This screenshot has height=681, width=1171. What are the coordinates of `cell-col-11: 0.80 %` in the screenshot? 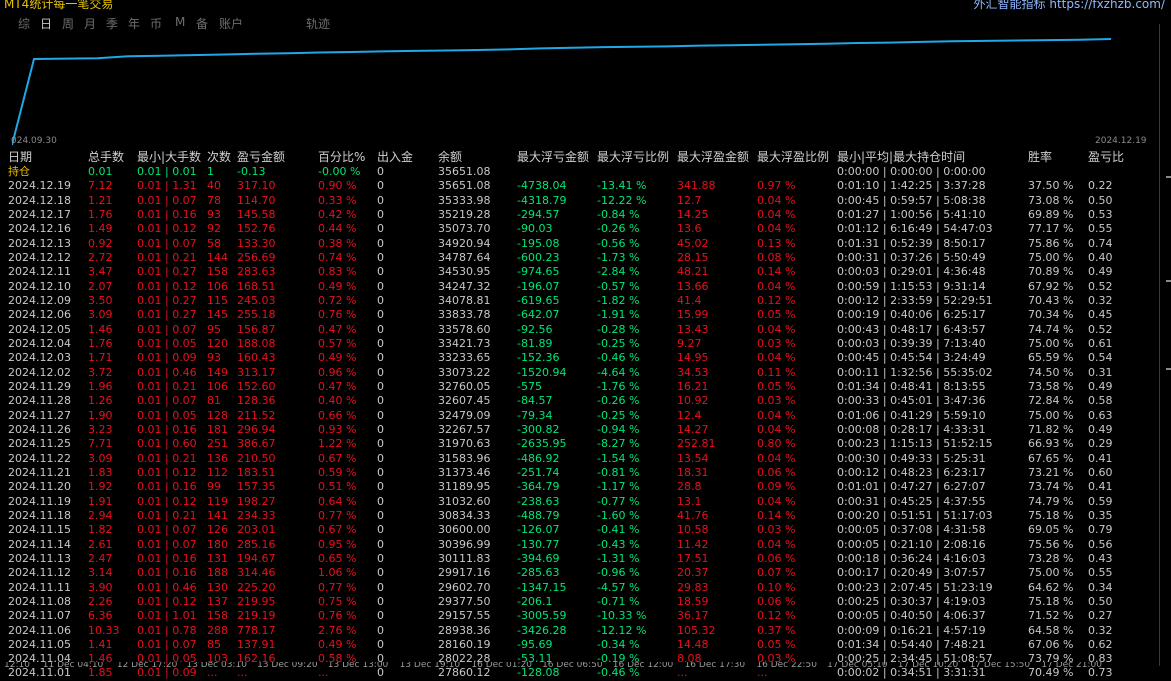 It's located at (776, 444).